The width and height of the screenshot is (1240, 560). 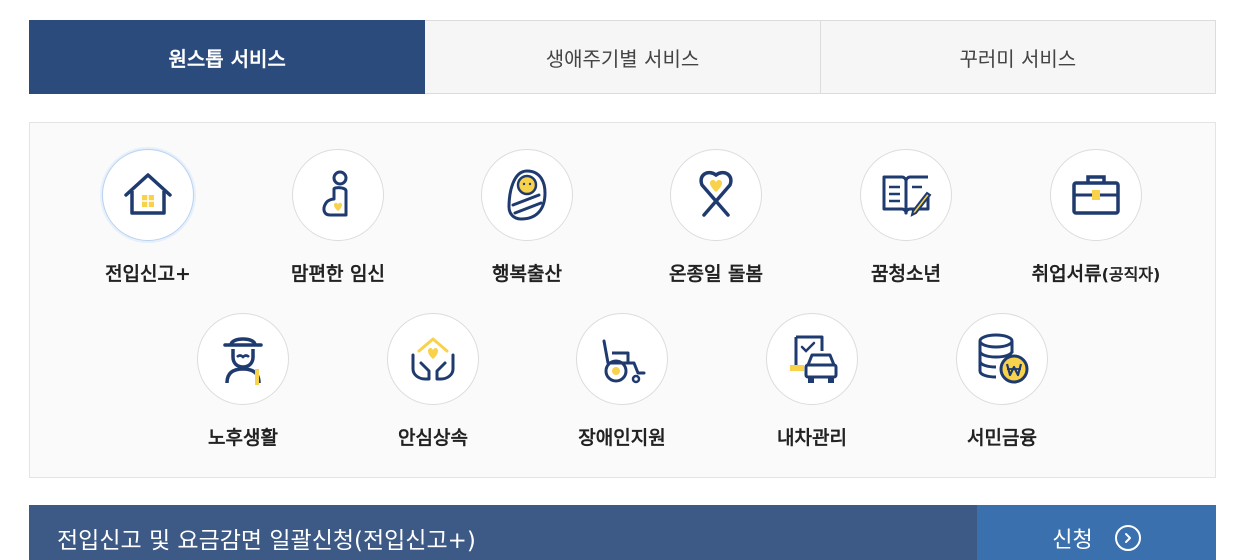 What do you see at coordinates (1131, 274) in the screenshot?
I see `service-employment-label-sub: (공직자)` at bounding box center [1131, 274].